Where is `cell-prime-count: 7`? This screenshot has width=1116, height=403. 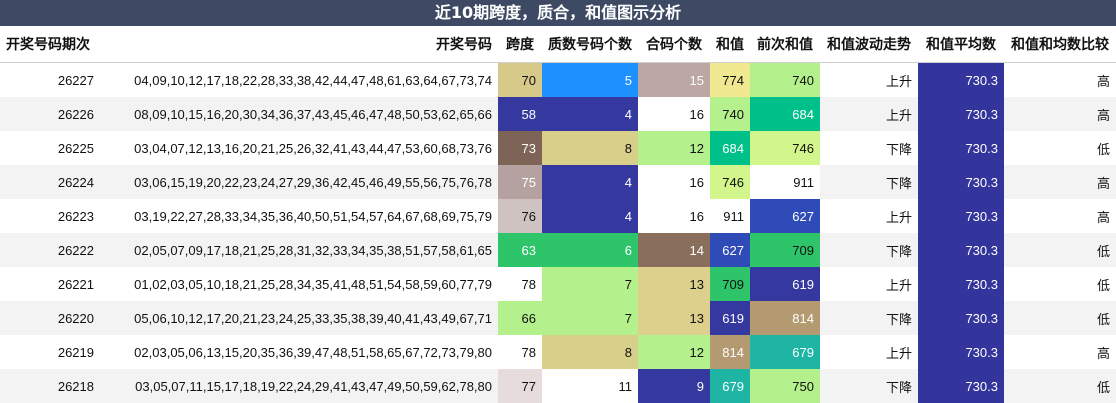 cell-prime-count: 7 is located at coordinates (590, 284).